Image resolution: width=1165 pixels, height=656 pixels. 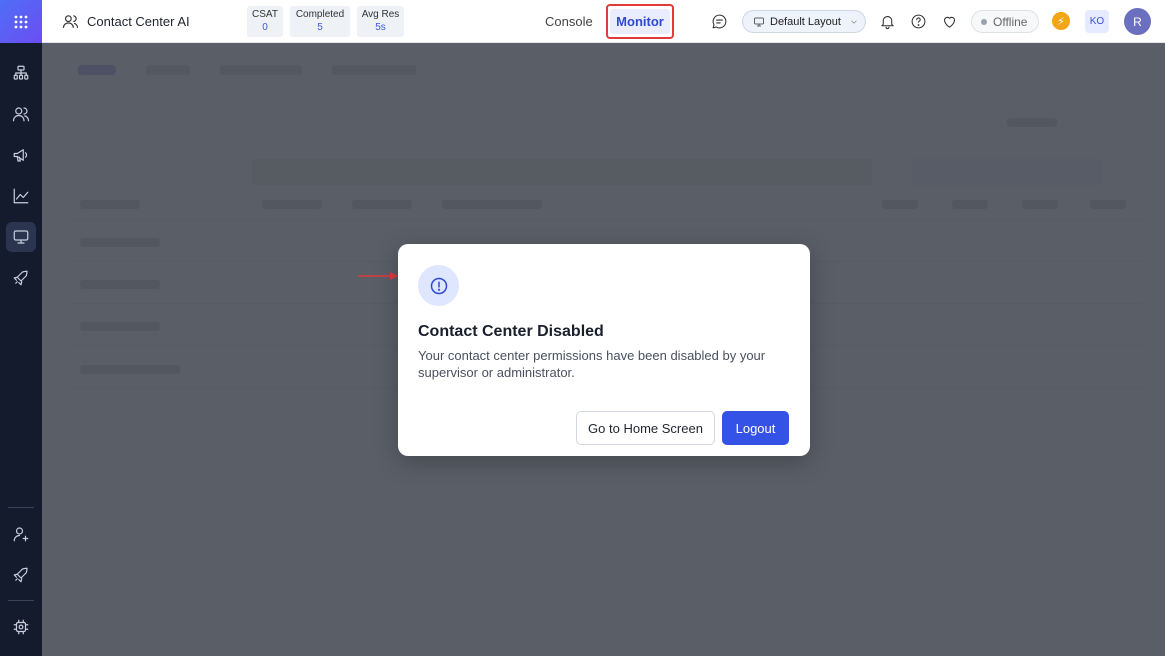 I want to click on logout-button: Logout, so click(x=755, y=428).